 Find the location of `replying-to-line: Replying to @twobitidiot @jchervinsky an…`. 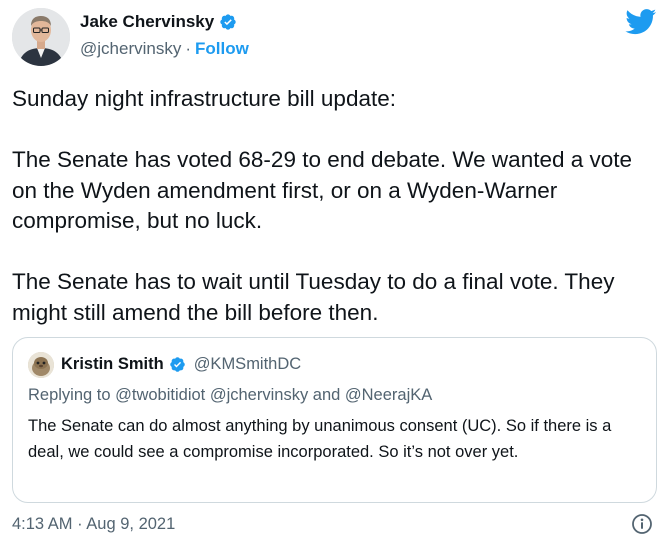

replying-to-line: Replying to @twobitidiot @jchervinsky an… is located at coordinates (230, 395).